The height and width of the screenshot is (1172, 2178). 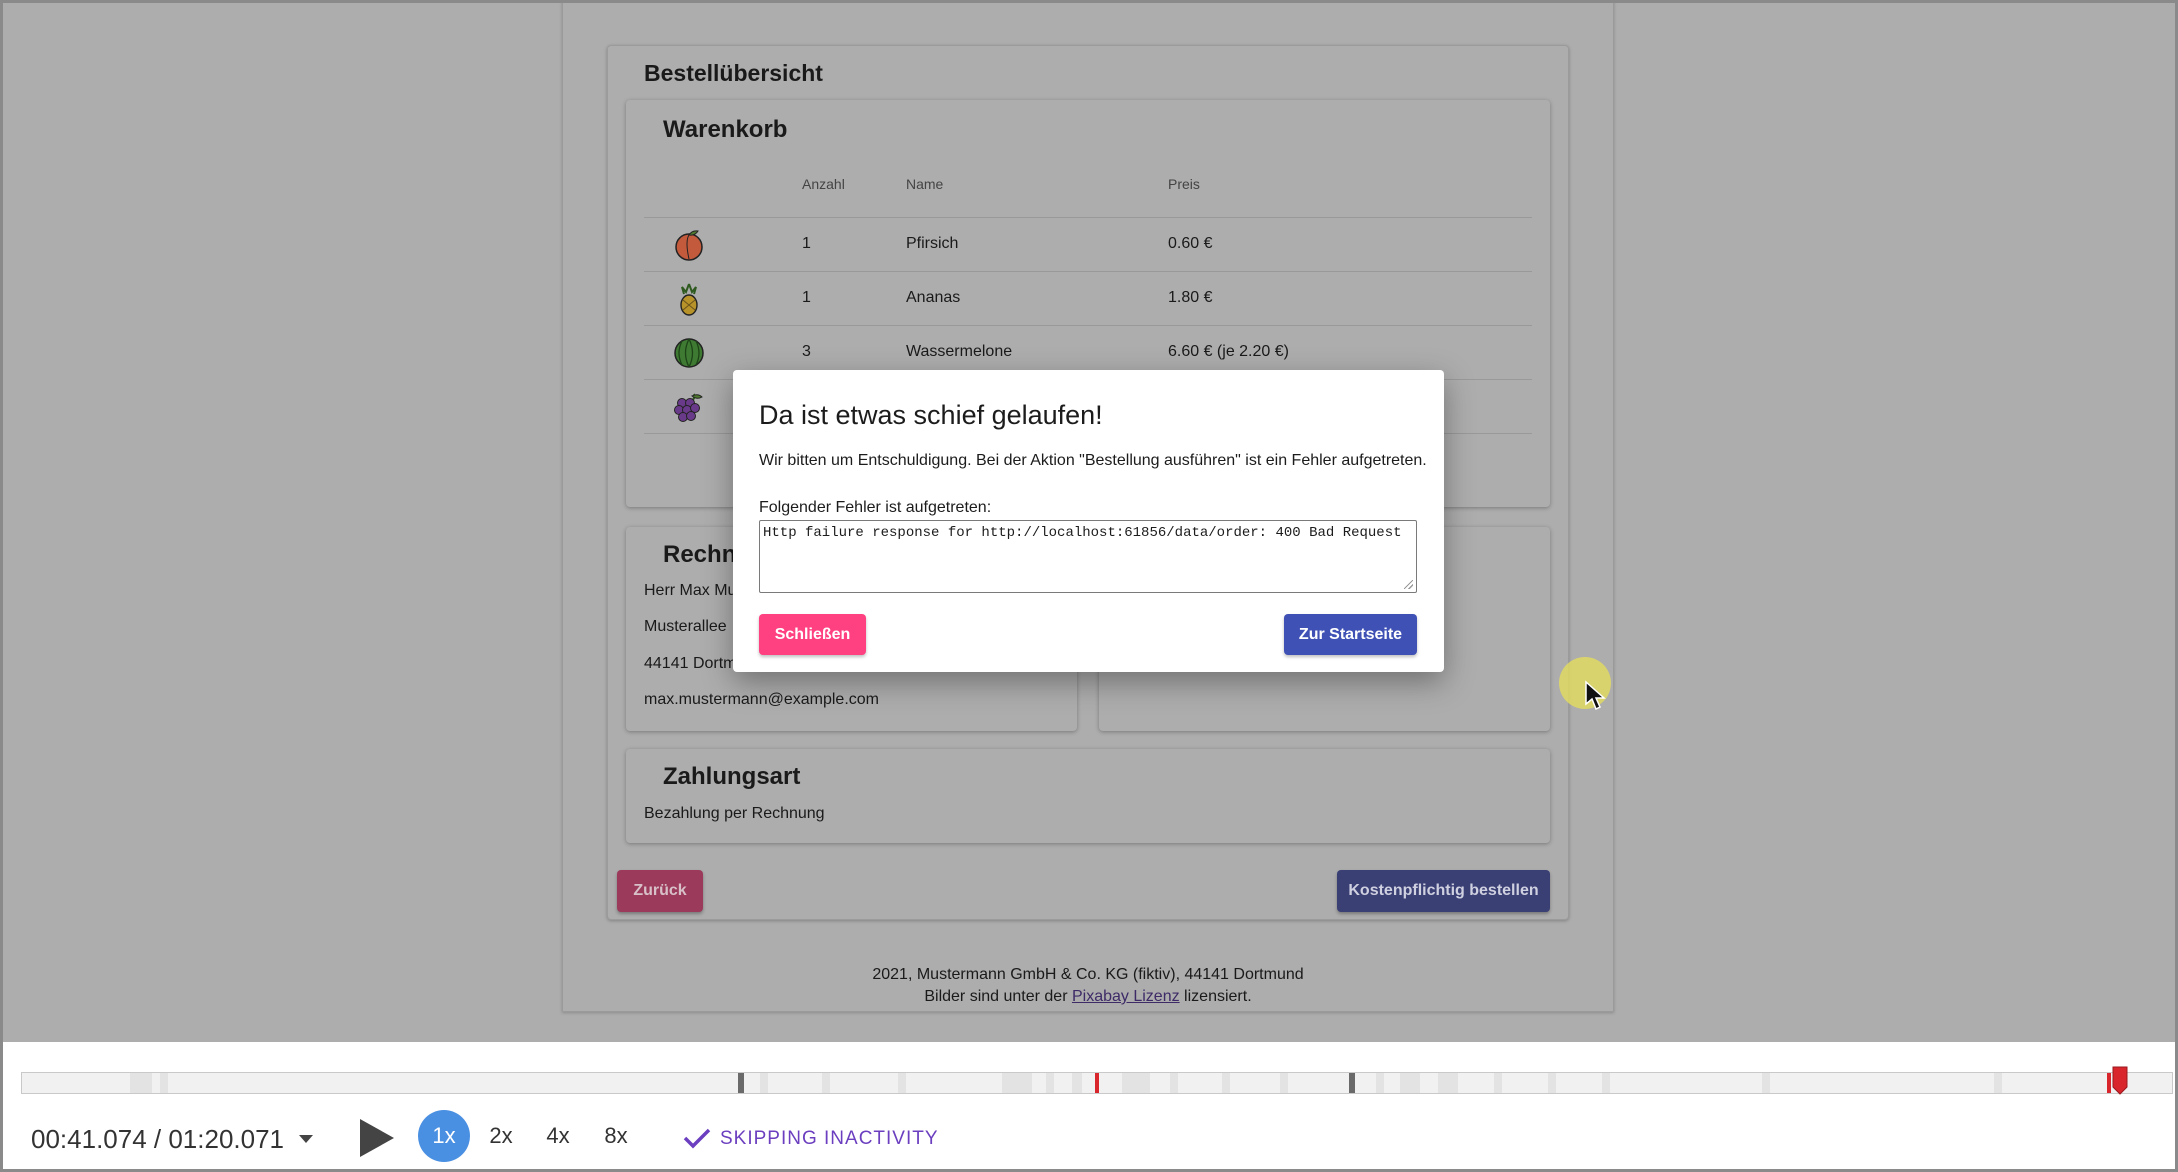 What do you see at coordinates (558, 1136) in the screenshot?
I see `speed-4x-button: 4x` at bounding box center [558, 1136].